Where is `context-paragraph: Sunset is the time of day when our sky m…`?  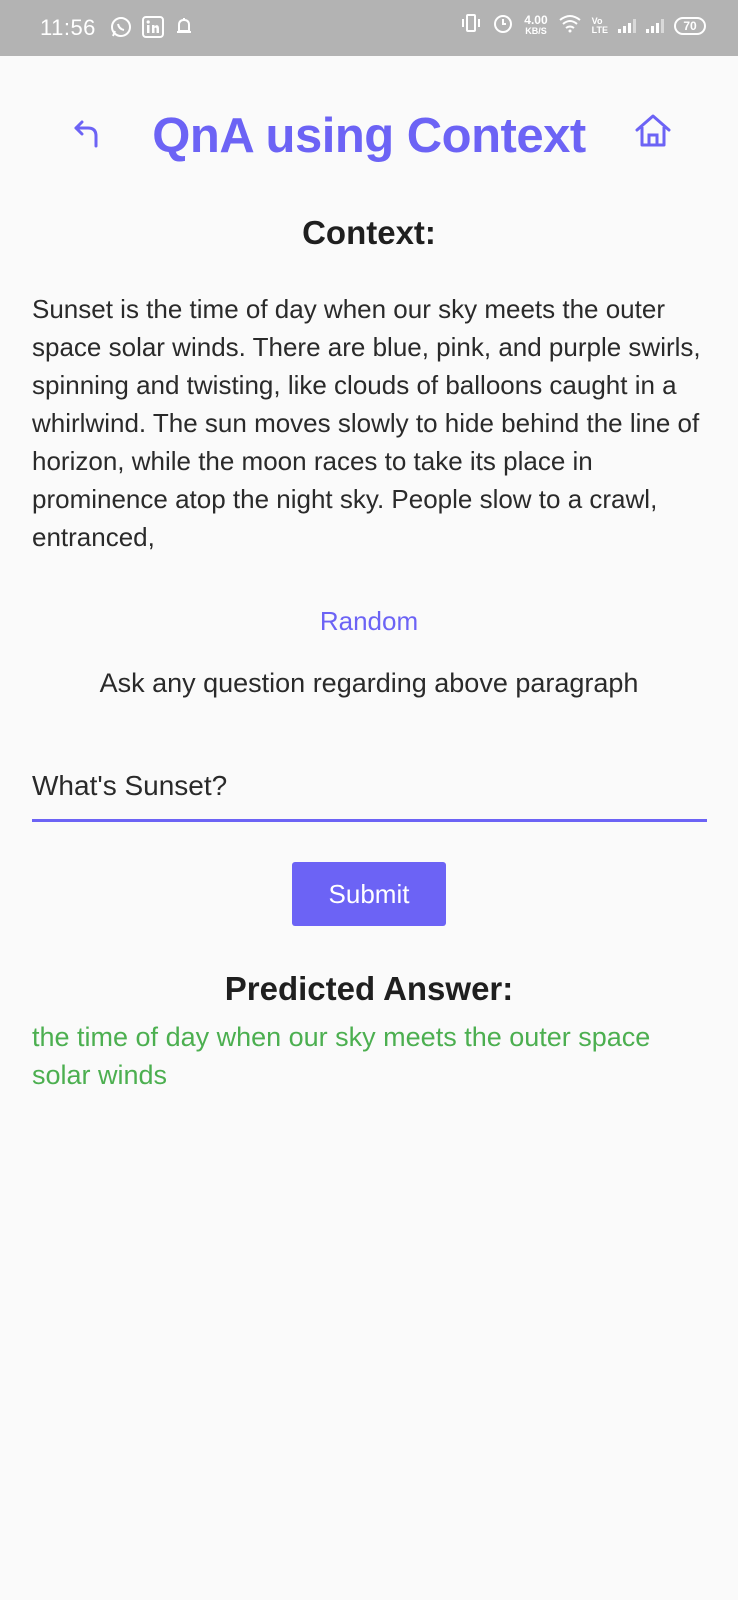
context-paragraph: Sunset is the time of day when our sky m… is located at coordinates (372, 420).